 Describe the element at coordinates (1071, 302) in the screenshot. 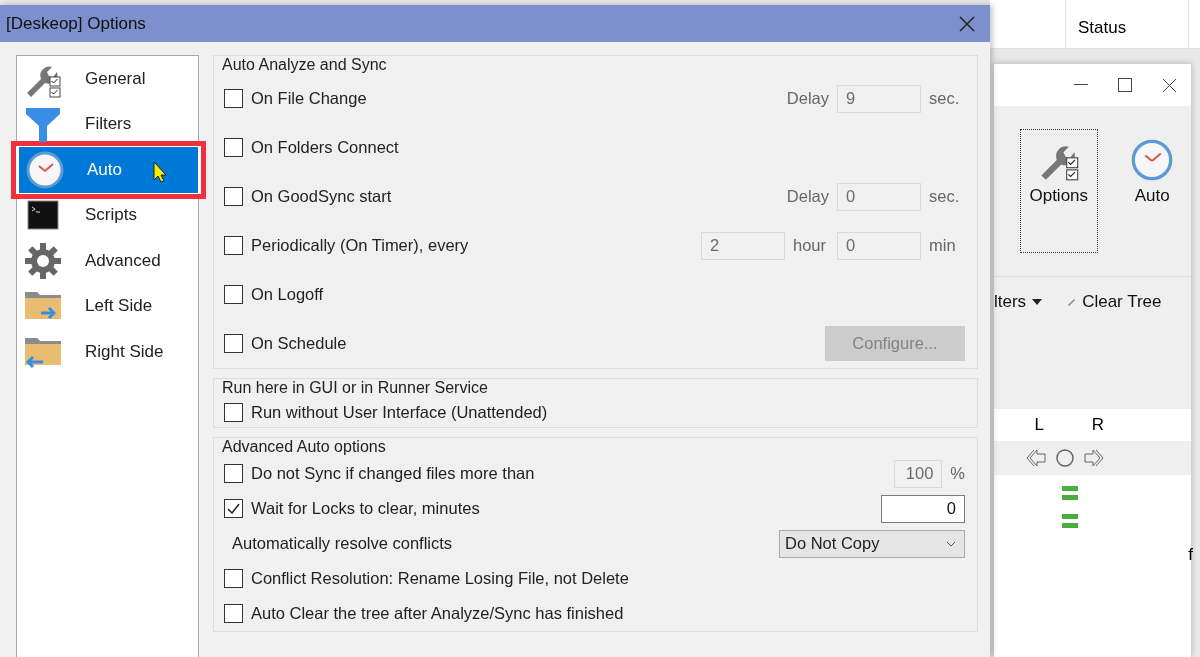

I see `eraser-icon` at that location.